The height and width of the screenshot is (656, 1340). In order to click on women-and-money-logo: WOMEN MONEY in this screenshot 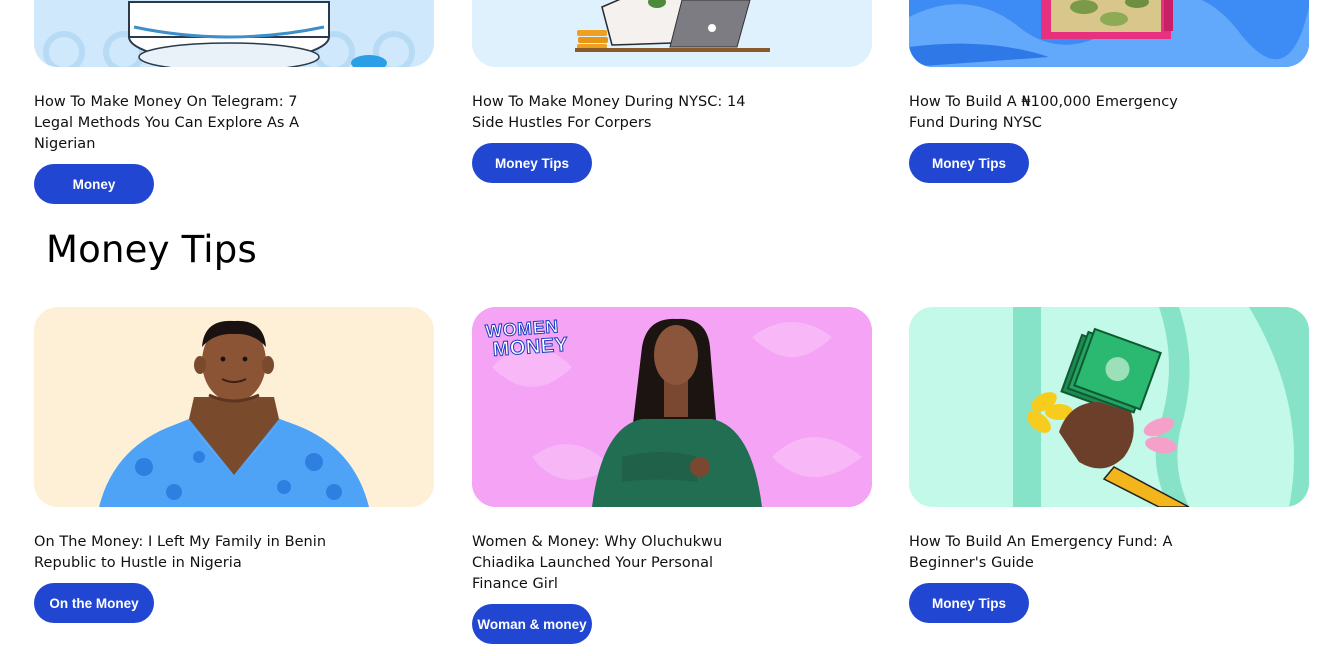, I will do `click(534, 339)`.